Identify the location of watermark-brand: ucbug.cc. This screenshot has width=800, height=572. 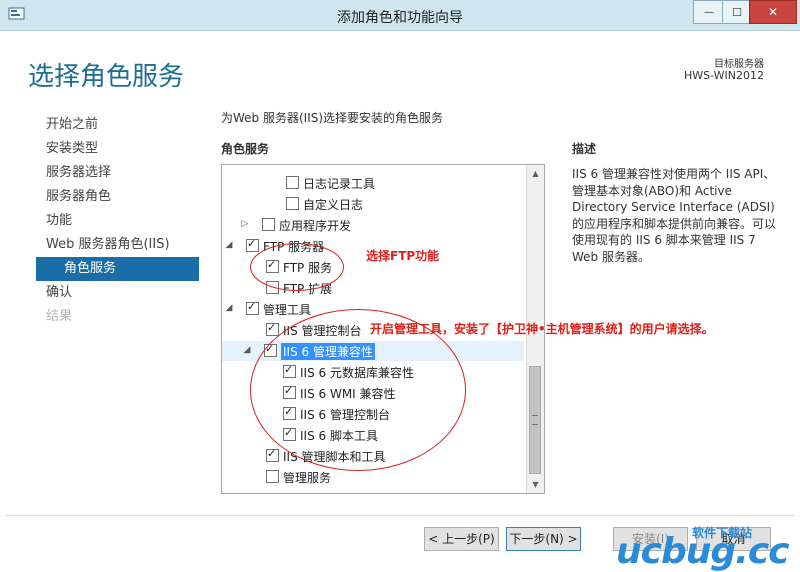
(702, 551).